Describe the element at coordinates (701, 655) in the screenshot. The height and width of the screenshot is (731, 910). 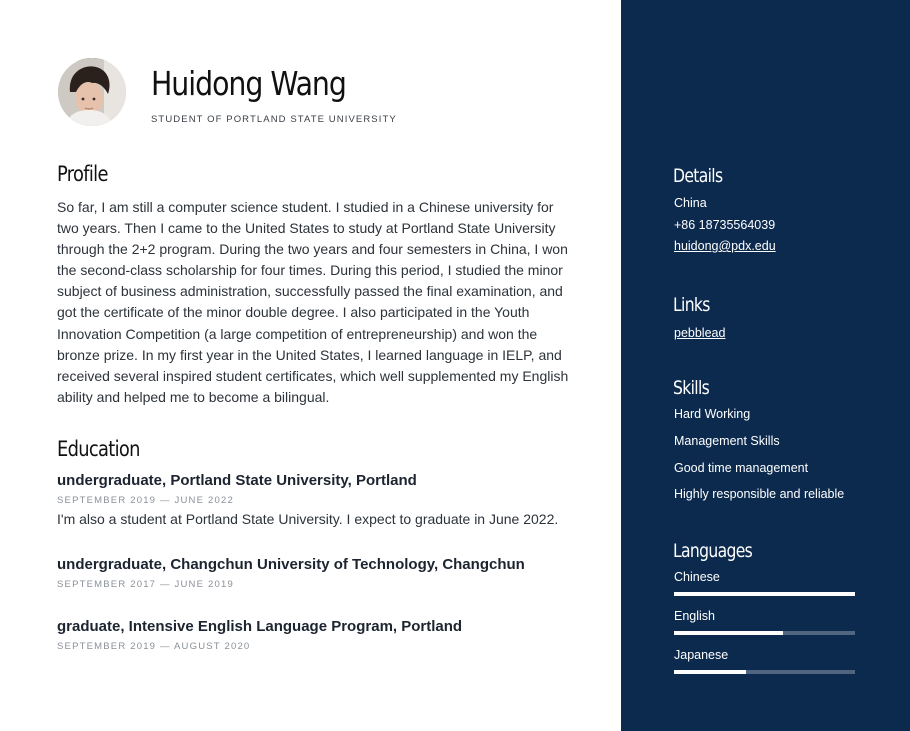
I see `language-name: Japanese` at that location.